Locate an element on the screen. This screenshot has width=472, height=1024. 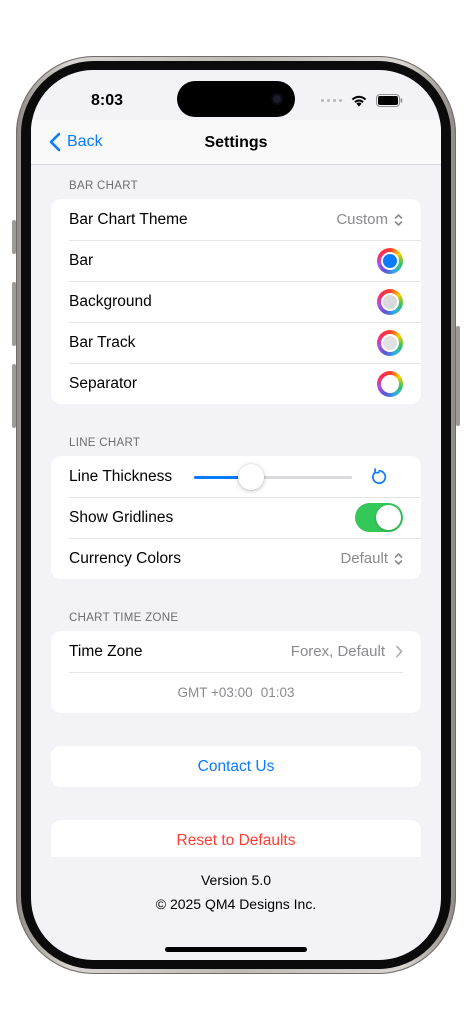
navigation-bar: Back Settings is located at coordinates (236, 142).